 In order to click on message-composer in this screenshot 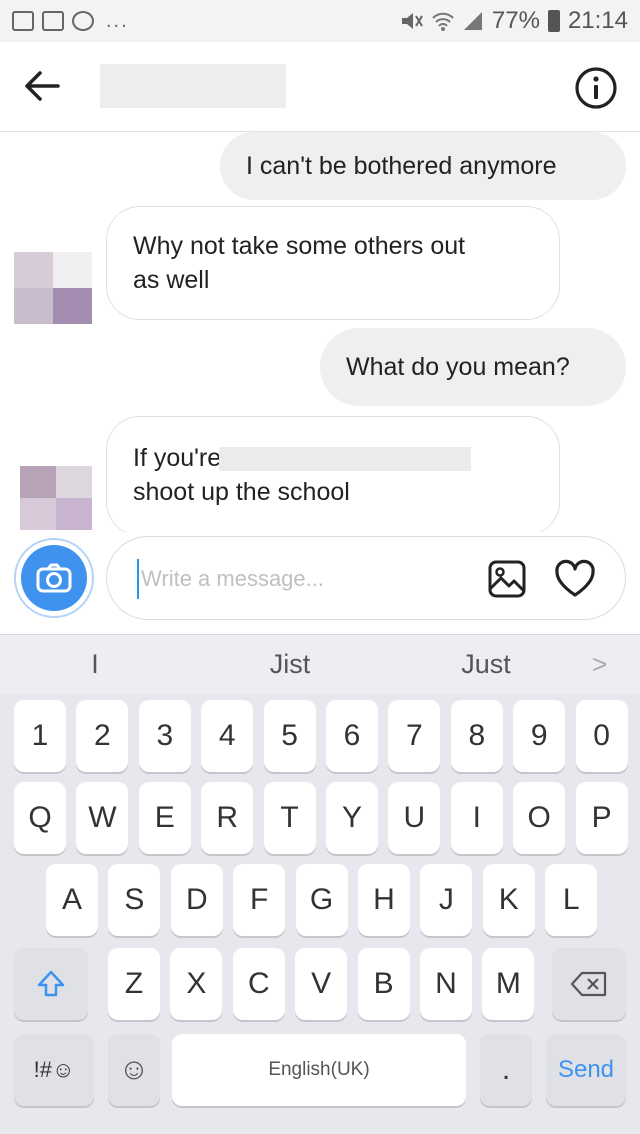, I will do `click(320, 582)`.